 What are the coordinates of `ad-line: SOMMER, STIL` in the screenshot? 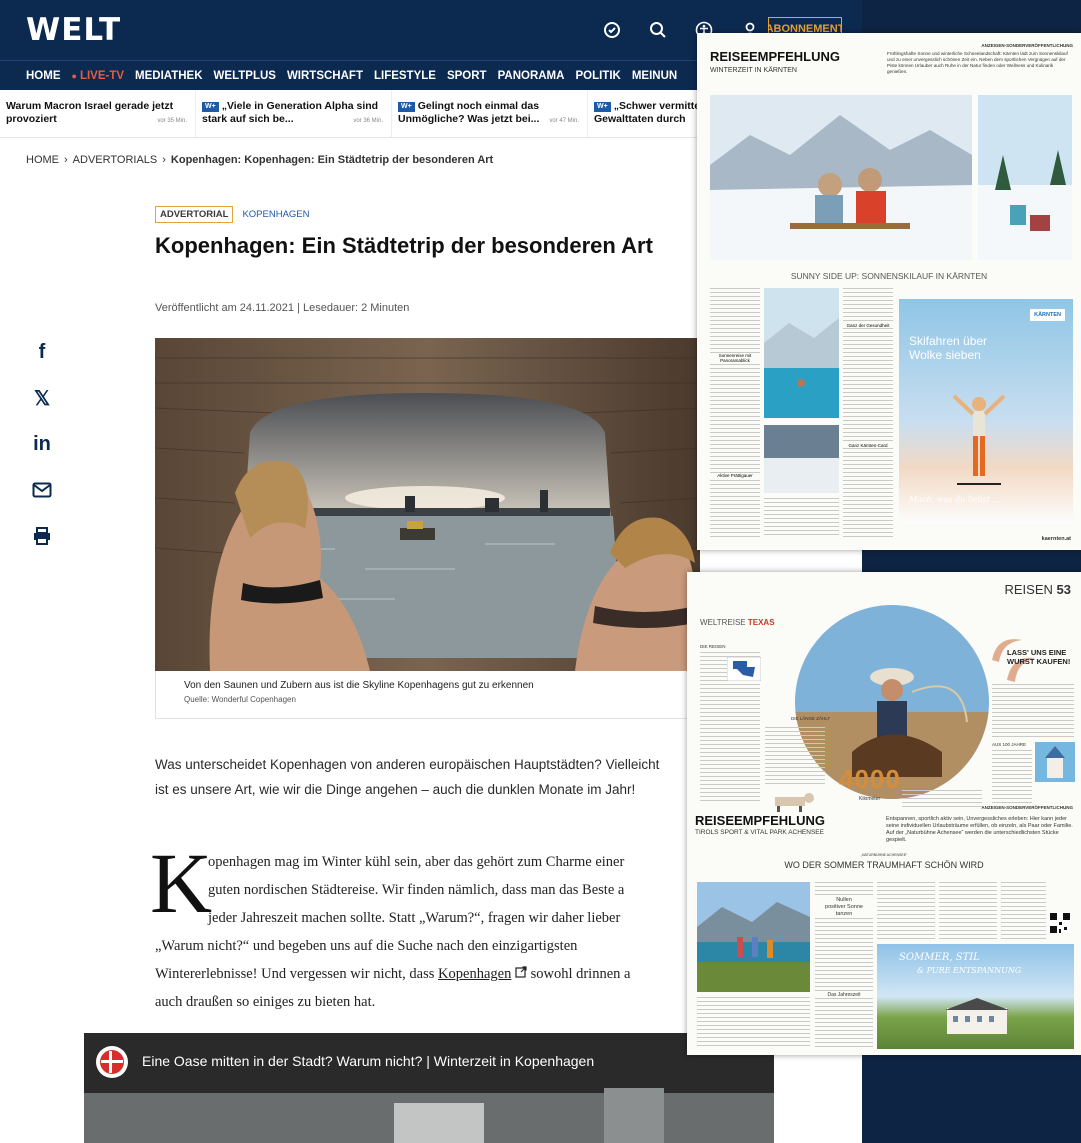 It's located at (939, 957).